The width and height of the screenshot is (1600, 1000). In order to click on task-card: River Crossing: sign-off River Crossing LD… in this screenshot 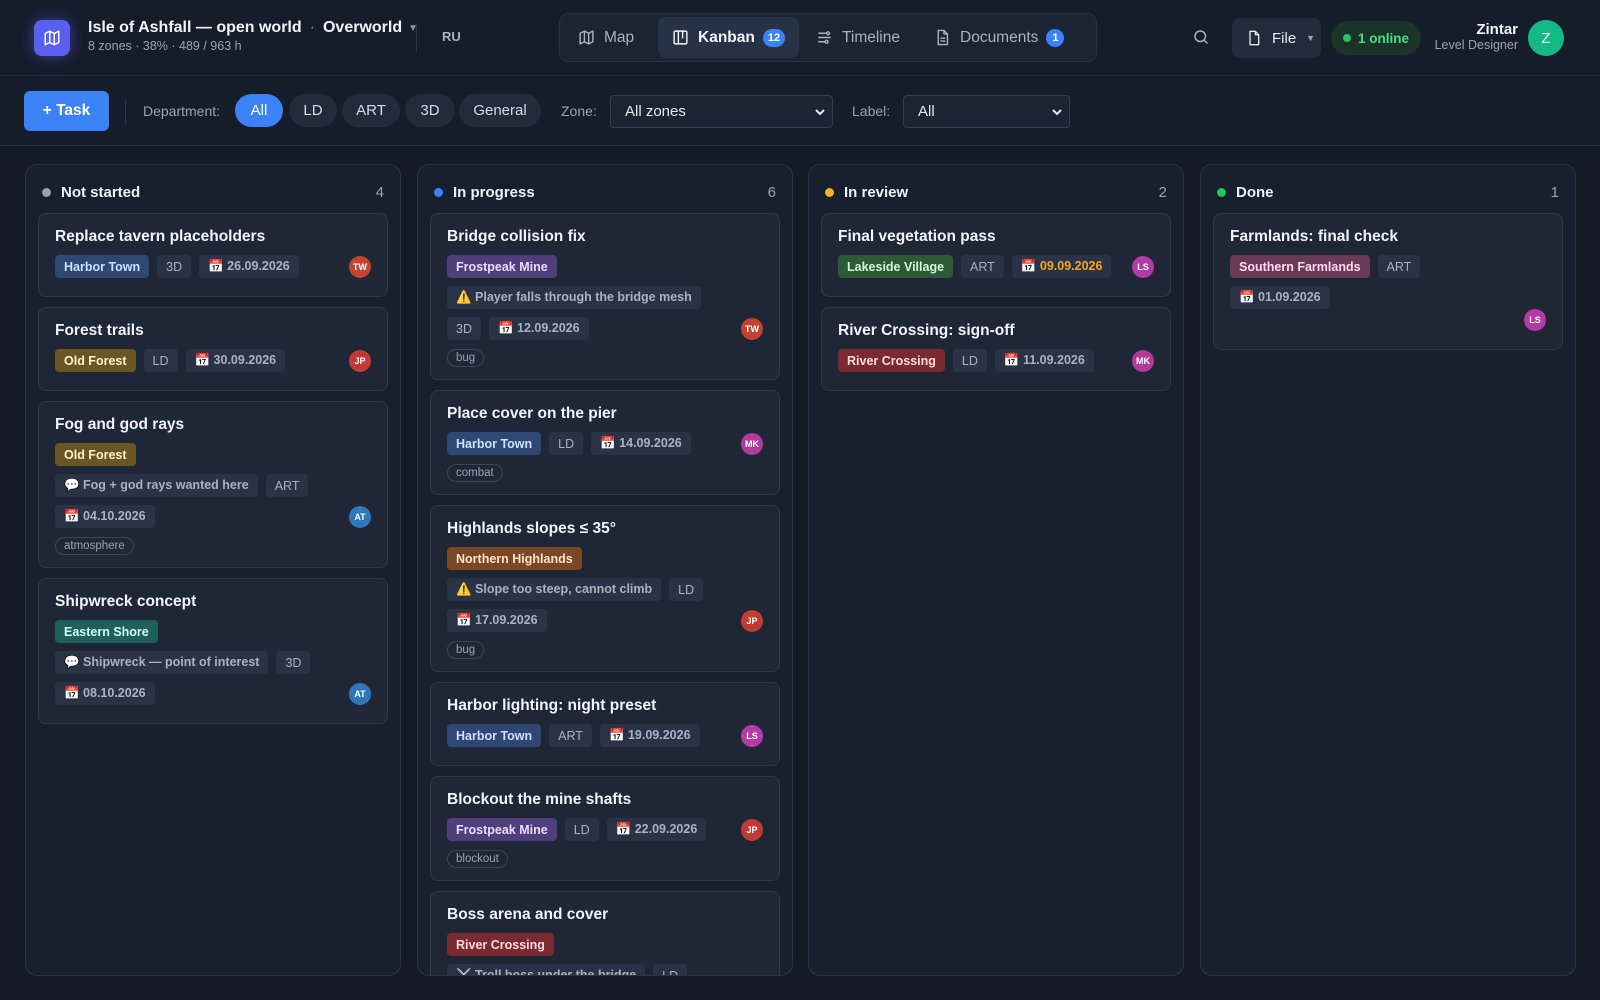, I will do `click(996, 349)`.